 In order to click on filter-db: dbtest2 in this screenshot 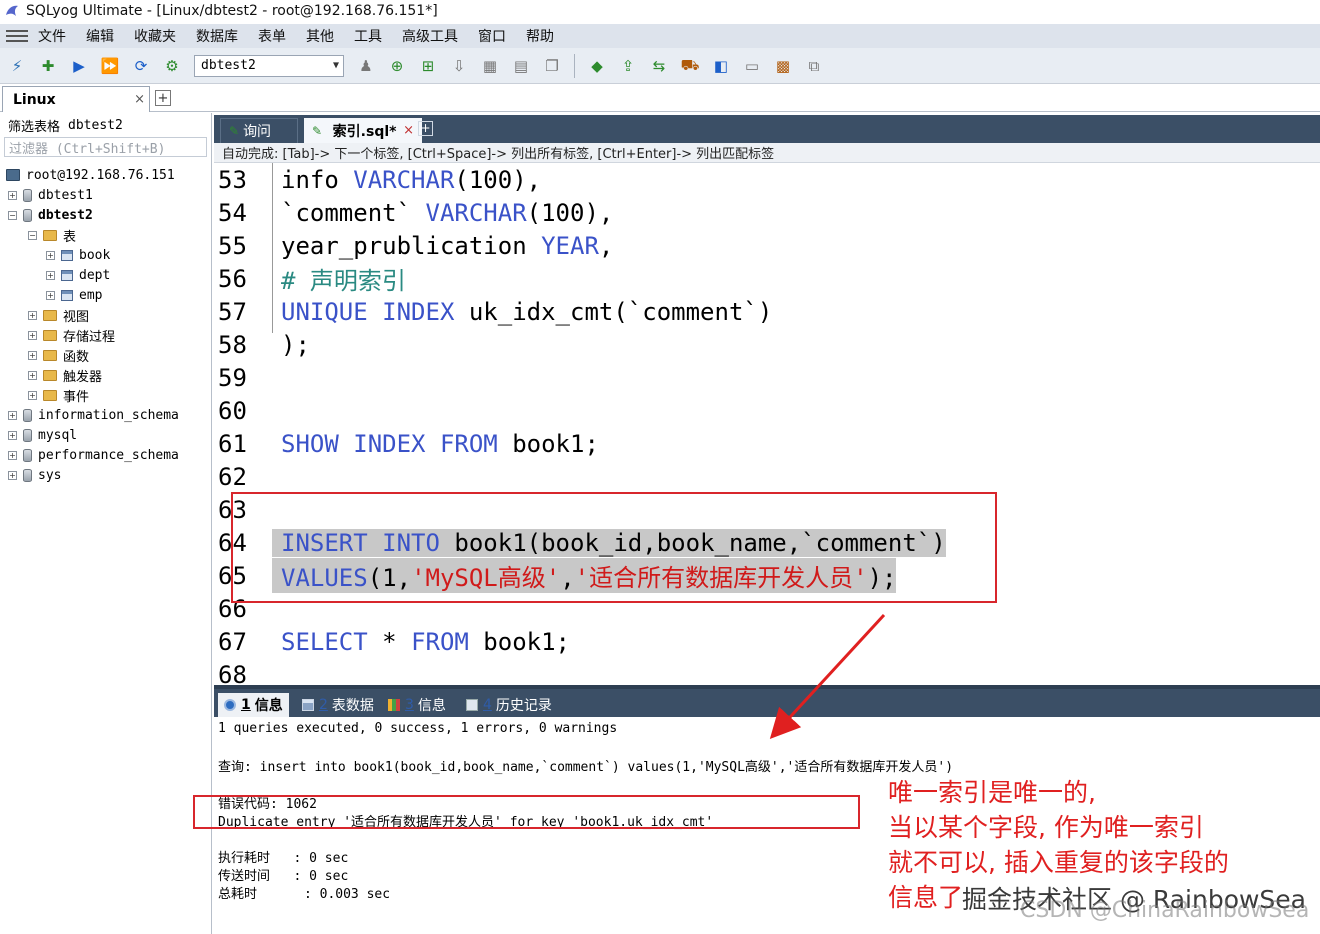, I will do `click(95, 125)`.